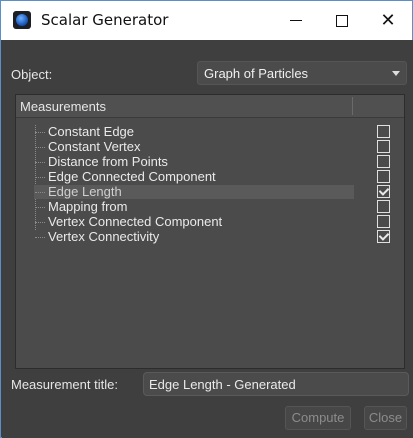  I want to click on minimize-button, so click(296, 20).